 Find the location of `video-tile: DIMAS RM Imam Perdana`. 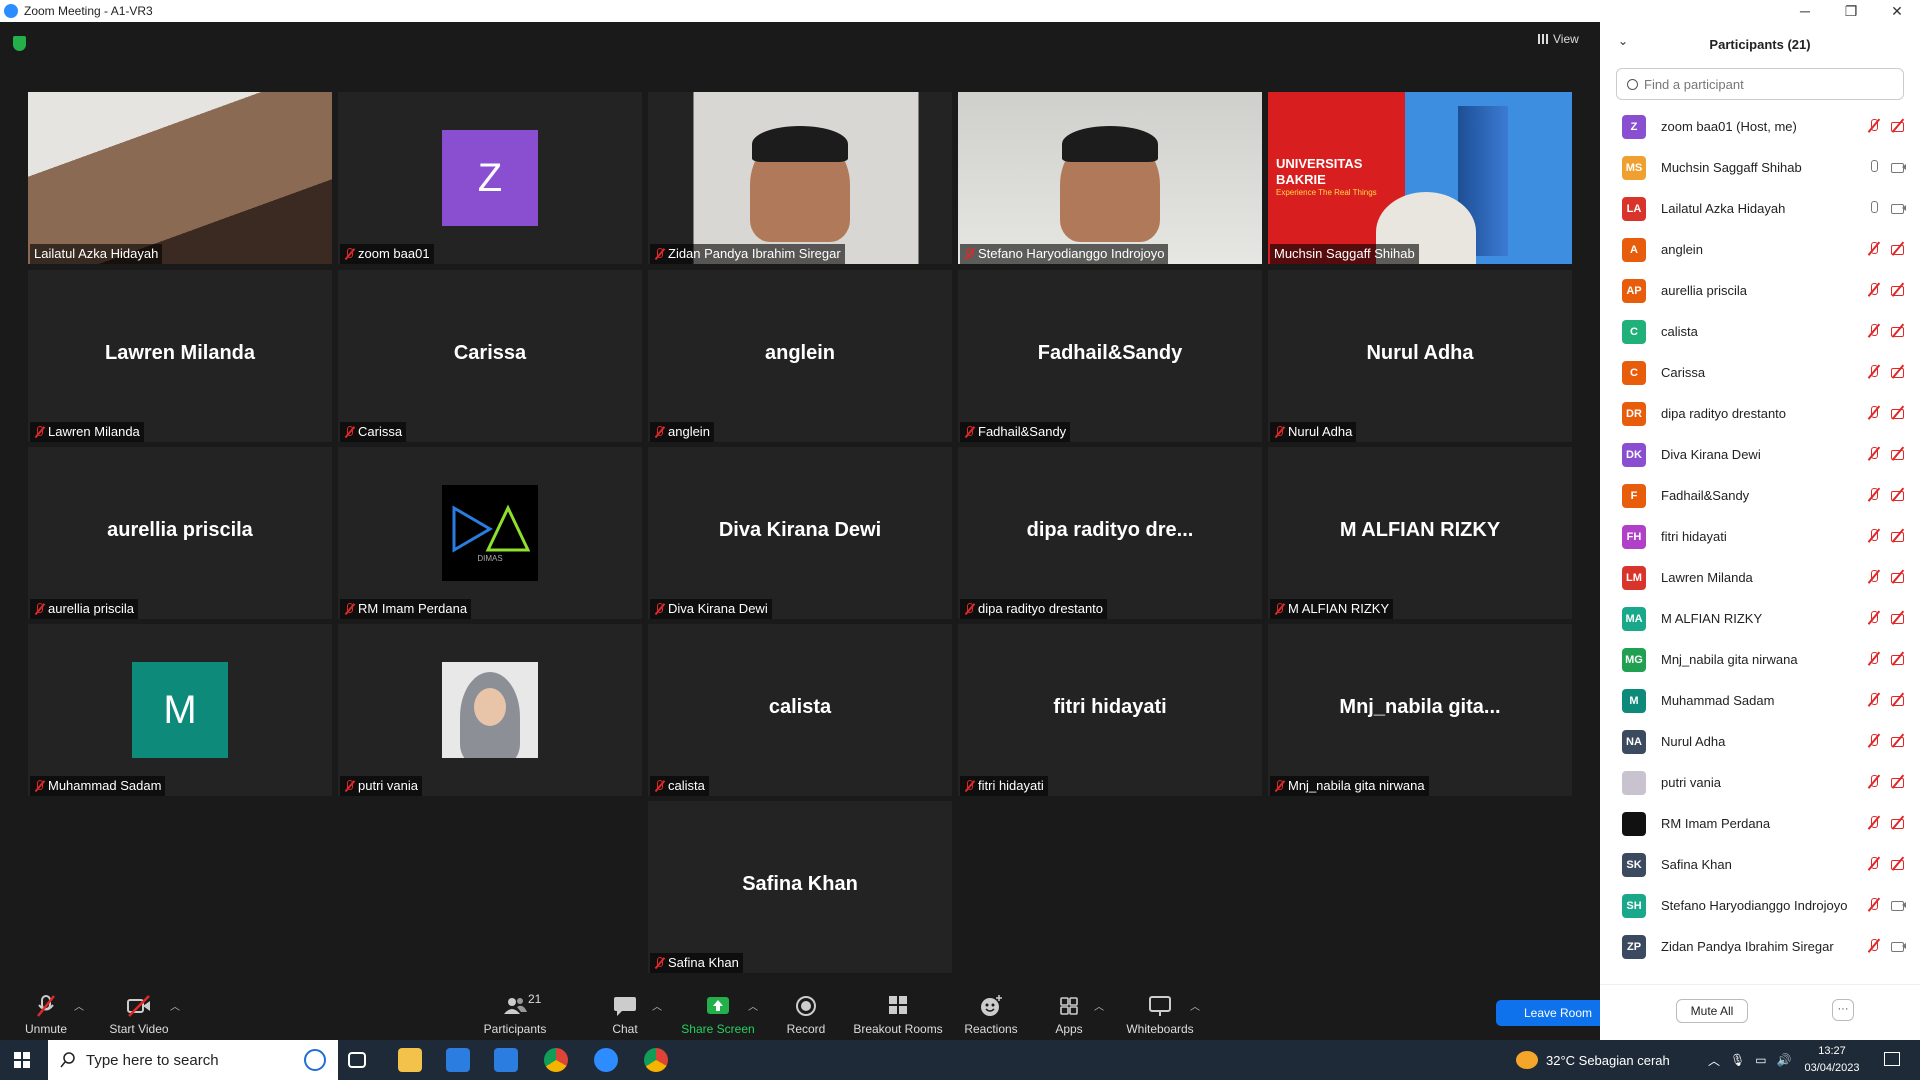

video-tile: DIMAS RM Imam Perdana is located at coordinates (490, 533).